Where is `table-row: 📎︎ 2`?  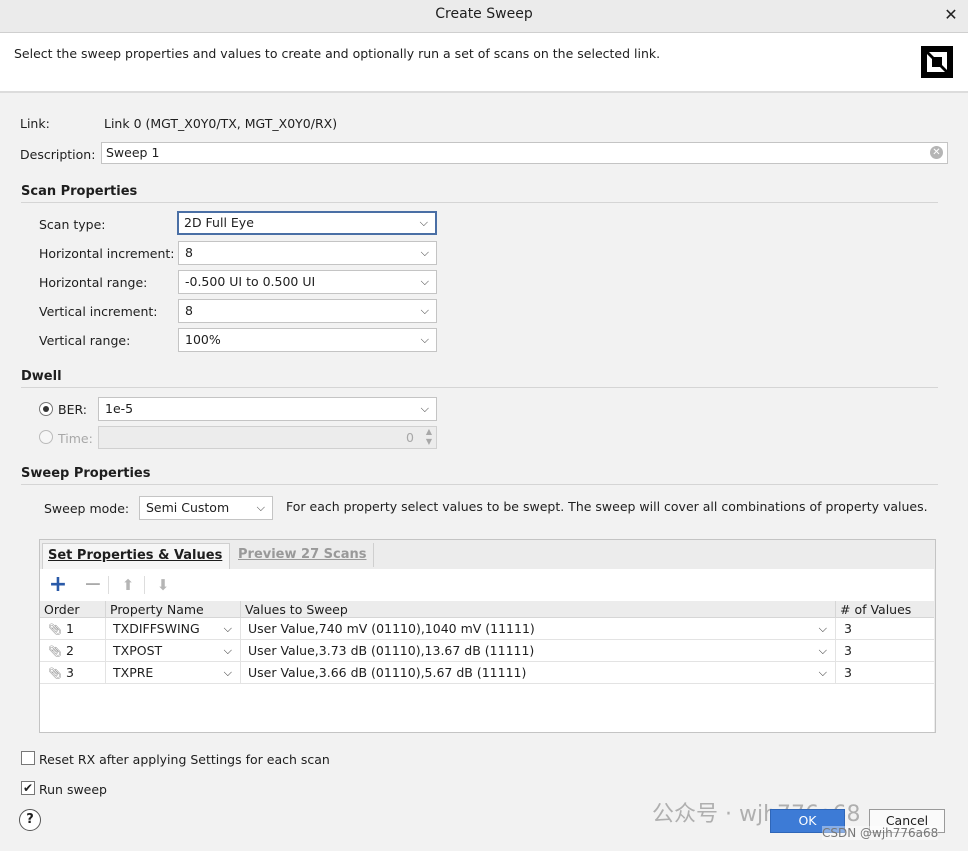
table-row: 📎︎ 2 is located at coordinates (73, 651).